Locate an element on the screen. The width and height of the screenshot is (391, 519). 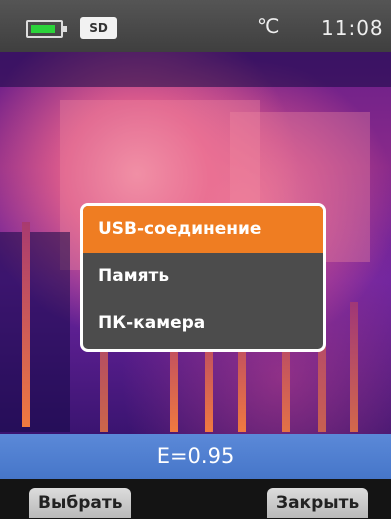
select-button: Выбрать is located at coordinates (80, 503).